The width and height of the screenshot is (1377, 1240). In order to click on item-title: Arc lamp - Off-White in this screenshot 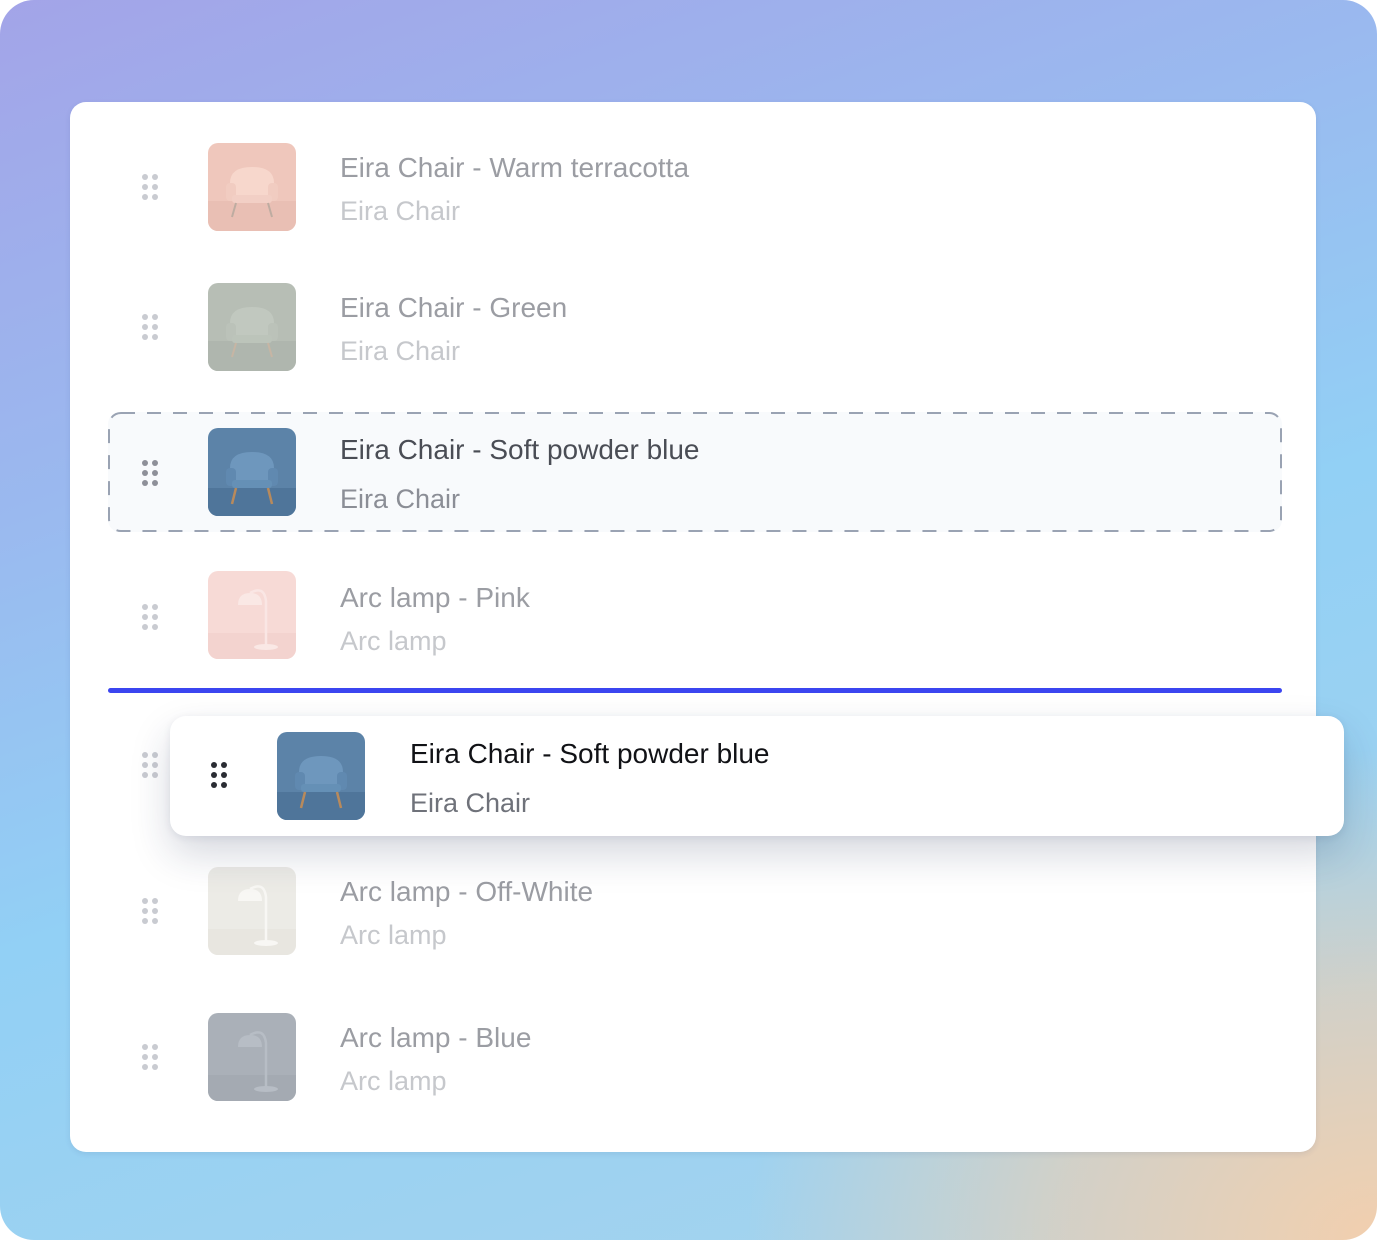, I will do `click(467, 891)`.